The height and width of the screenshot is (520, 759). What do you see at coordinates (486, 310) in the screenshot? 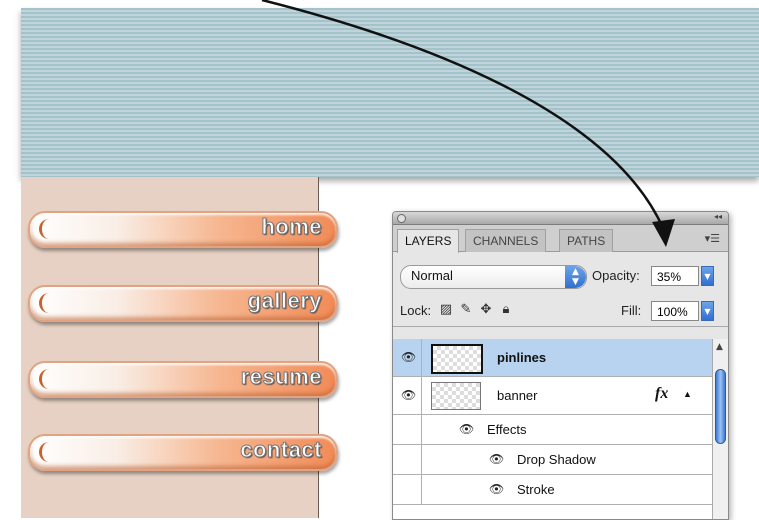
I see `lock-position-icon: ✥` at bounding box center [486, 310].